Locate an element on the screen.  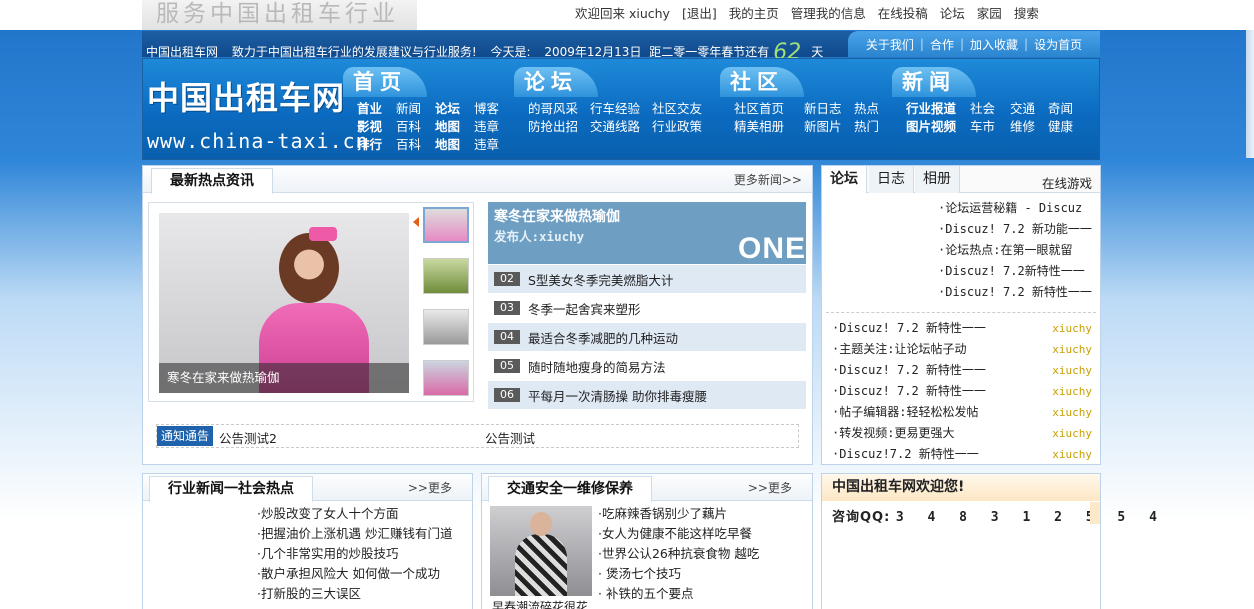
featured-article: 寒冬在家来做热瑜伽 发布人:xiuchy ONE is located at coordinates (647, 233).